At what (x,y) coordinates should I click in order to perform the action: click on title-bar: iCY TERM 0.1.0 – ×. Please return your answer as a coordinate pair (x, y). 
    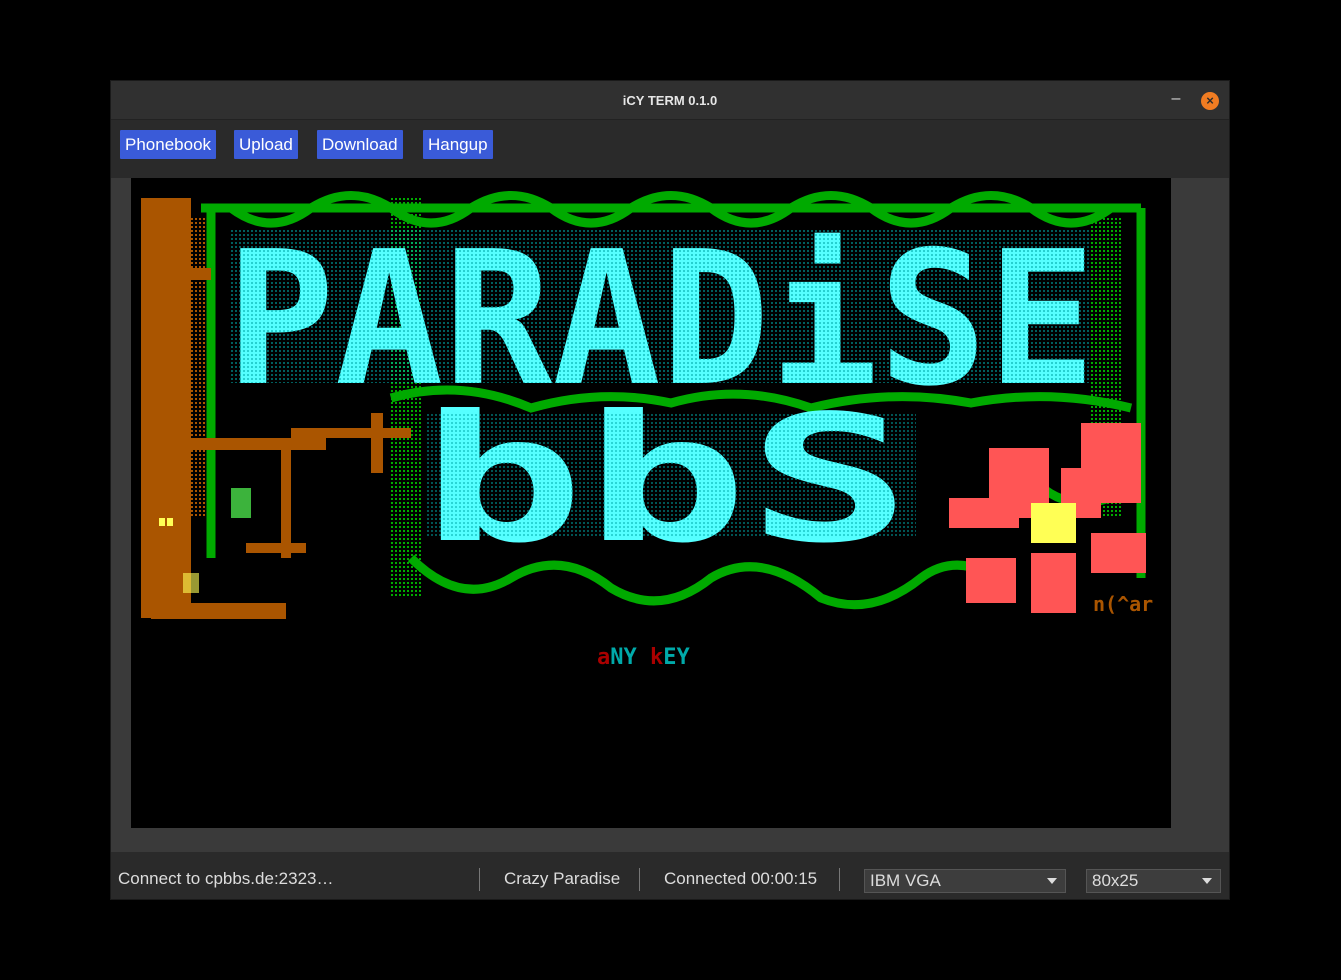
    Looking at the image, I should click on (670, 100).